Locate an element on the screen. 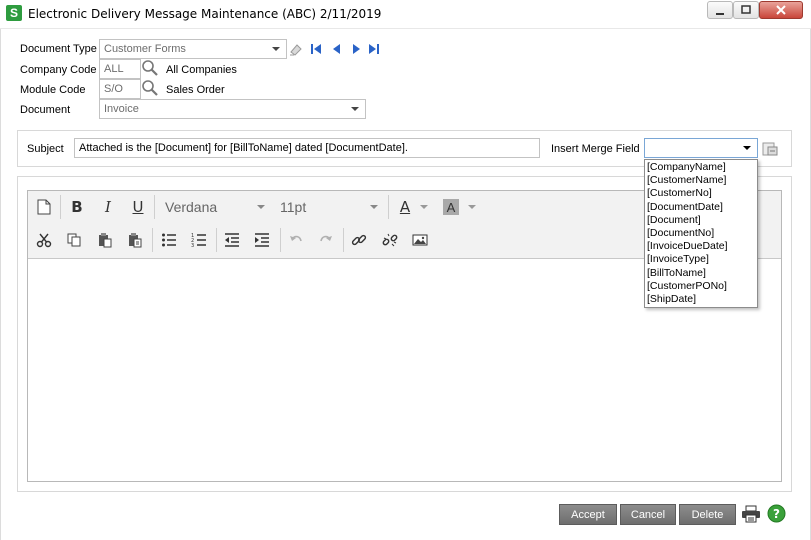 Image resolution: width=811 pixels, height=540 pixels. close-button is located at coordinates (781, 10).